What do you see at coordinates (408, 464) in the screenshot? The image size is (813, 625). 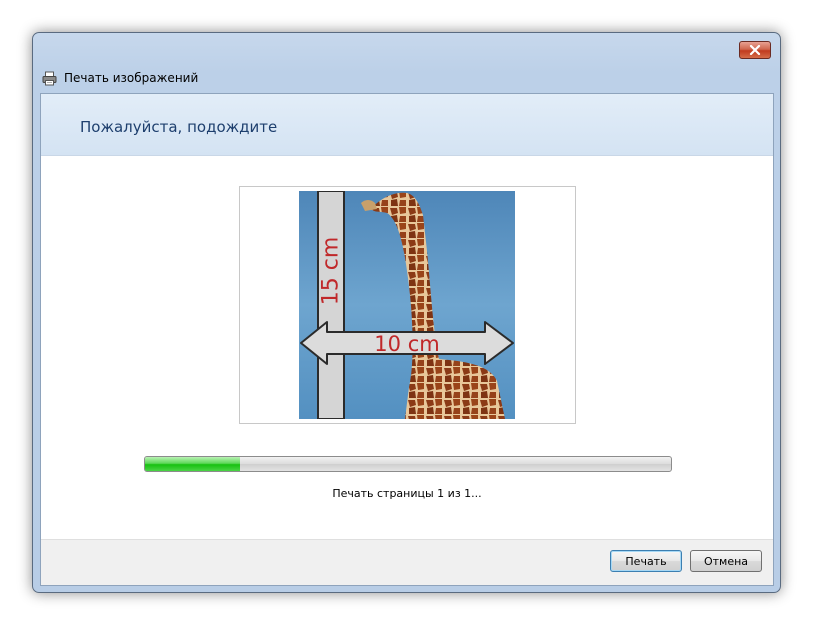 I see `print-progress-bar` at bounding box center [408, 464].